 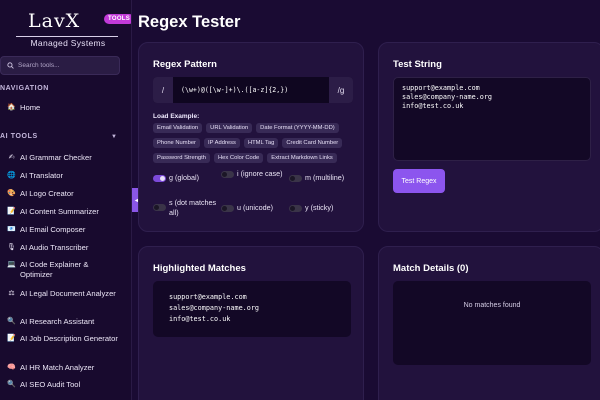 I want to click on sidebar-item-label: AI Email Composer, so click(x=53, y=229).